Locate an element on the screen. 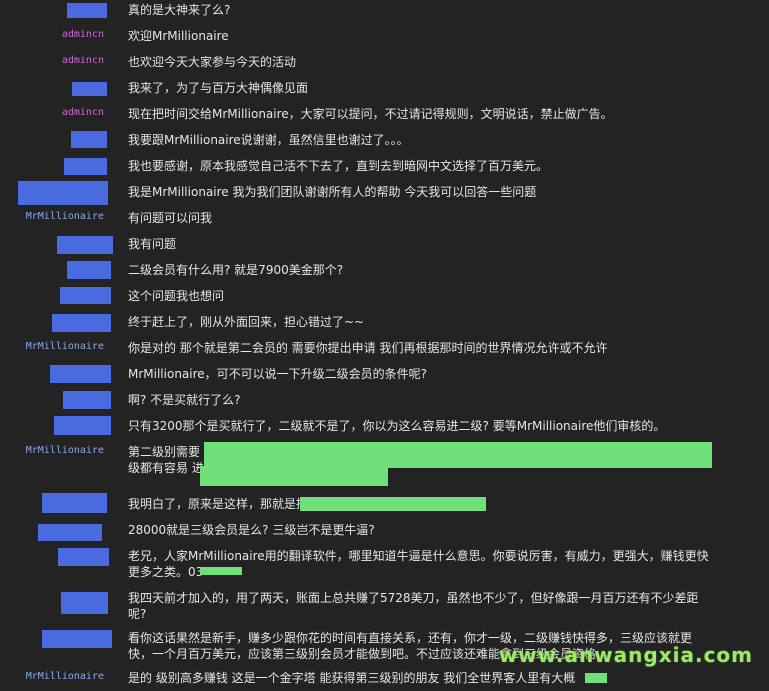 This screenshot has width=769, height=691. chat-message: 我明白了，原来是这样，那就是拼 is located at coordinates (384, 504).